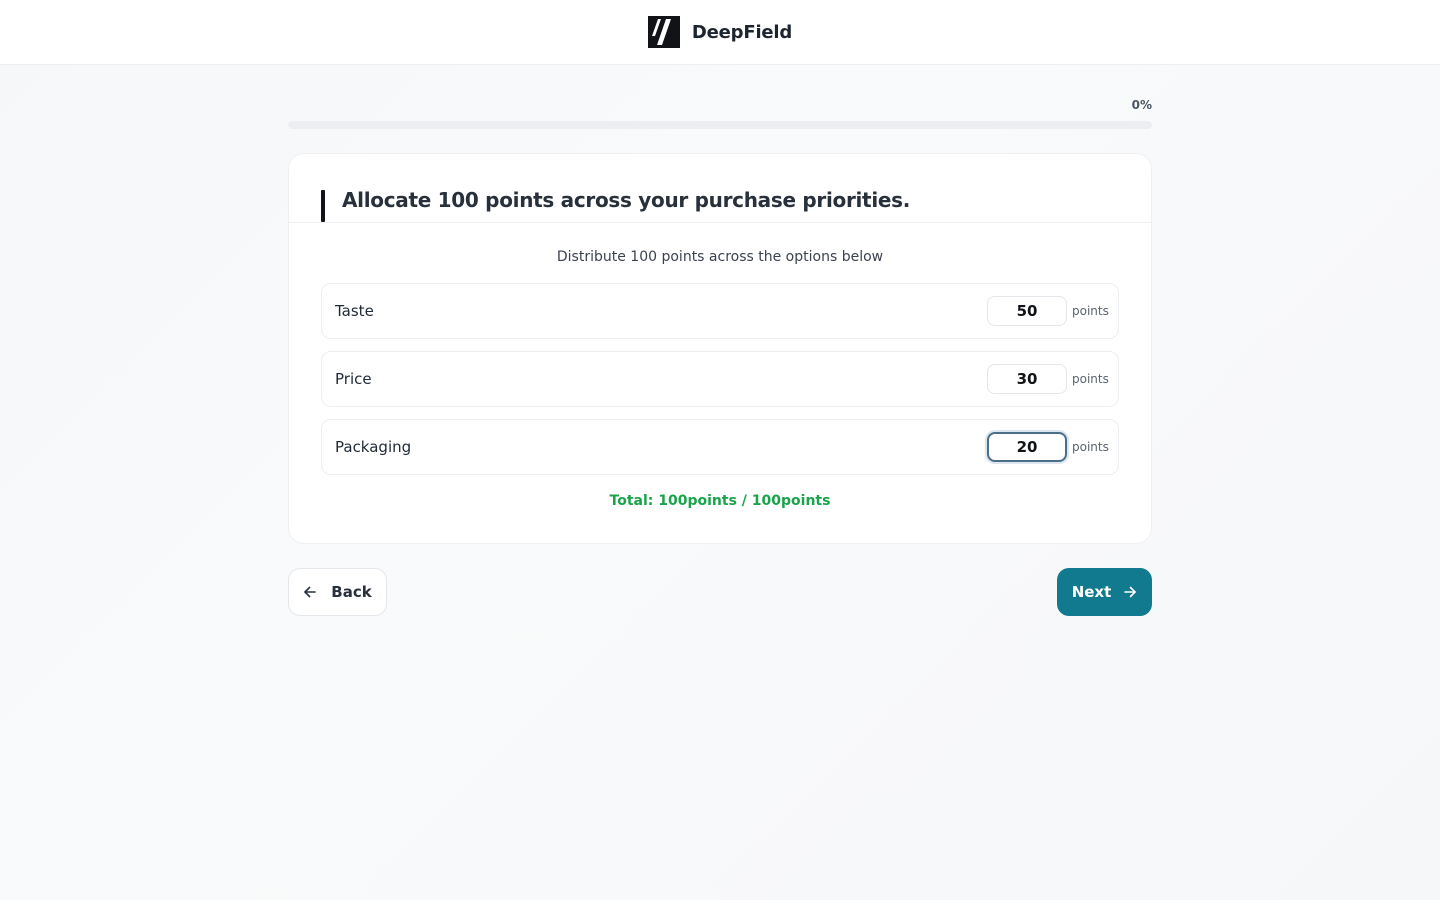 This screenshot has width=1440, height=900. I want to click on deepfield-logo-icon, so click(663, 32).